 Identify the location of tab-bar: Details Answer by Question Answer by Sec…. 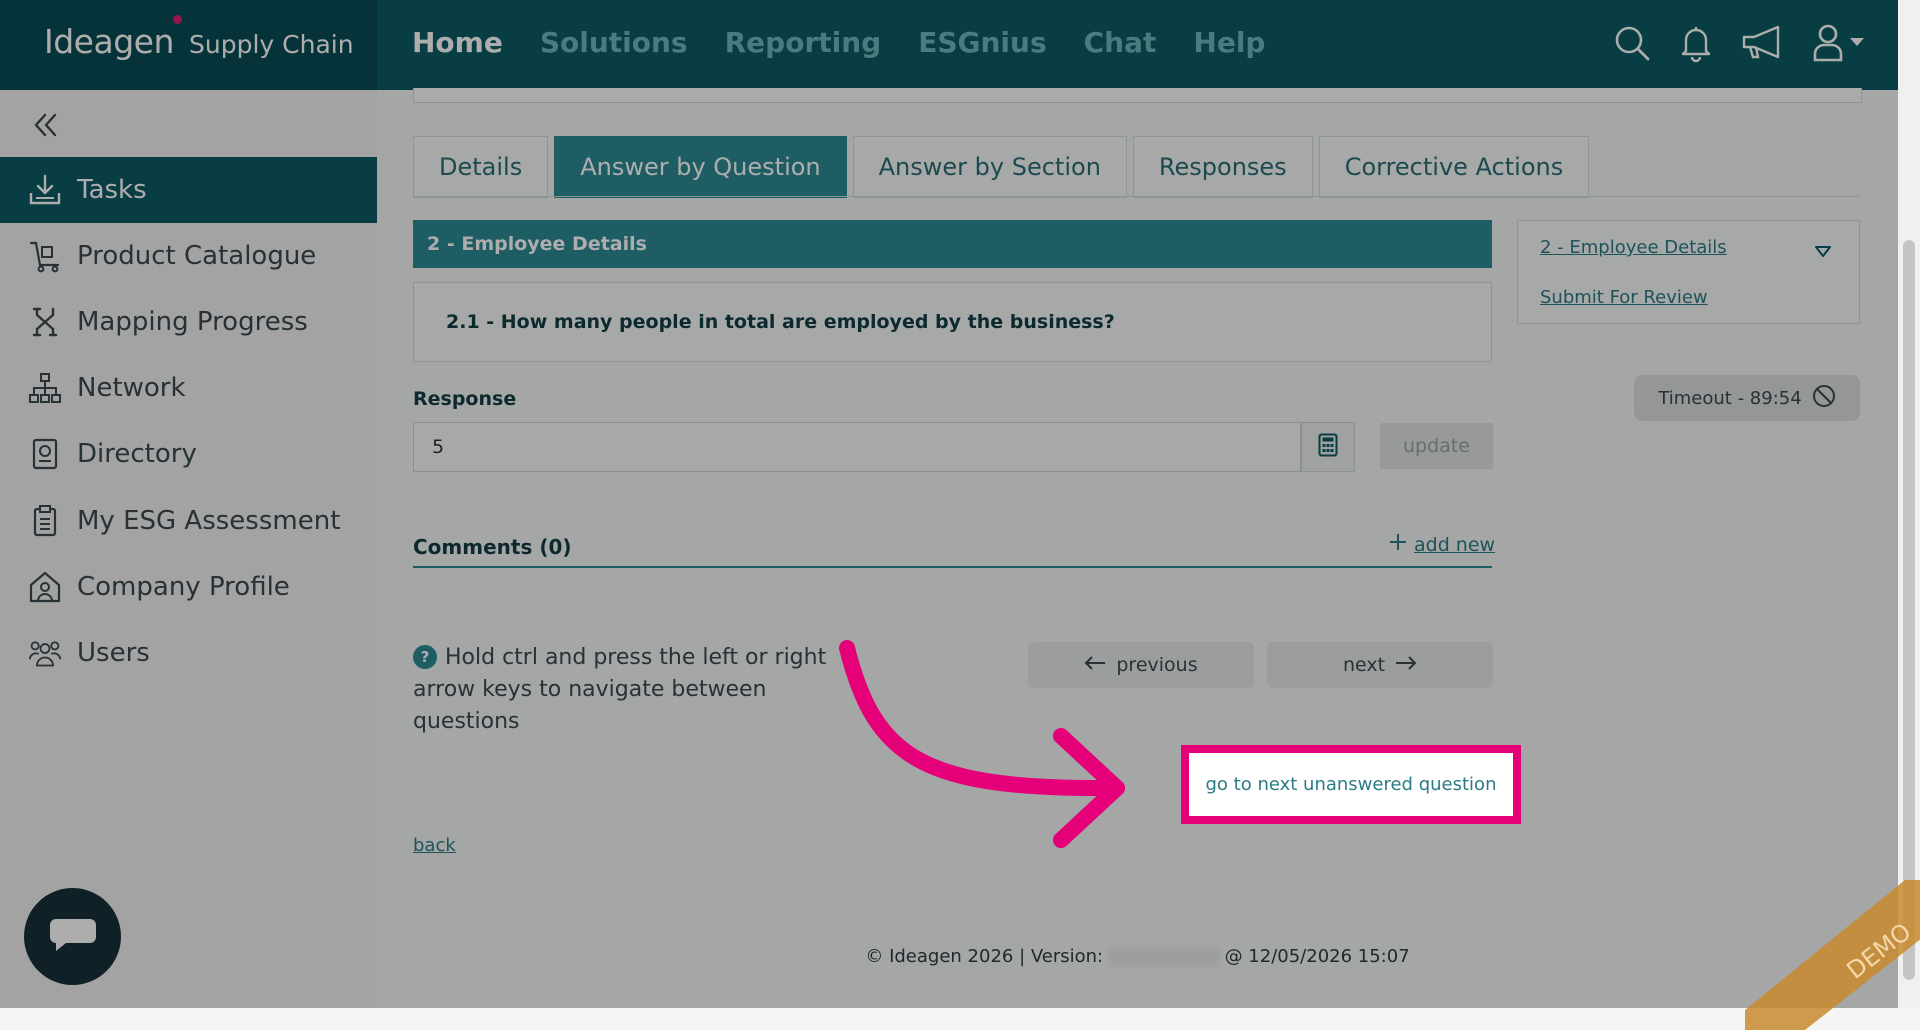
(1001, 167).